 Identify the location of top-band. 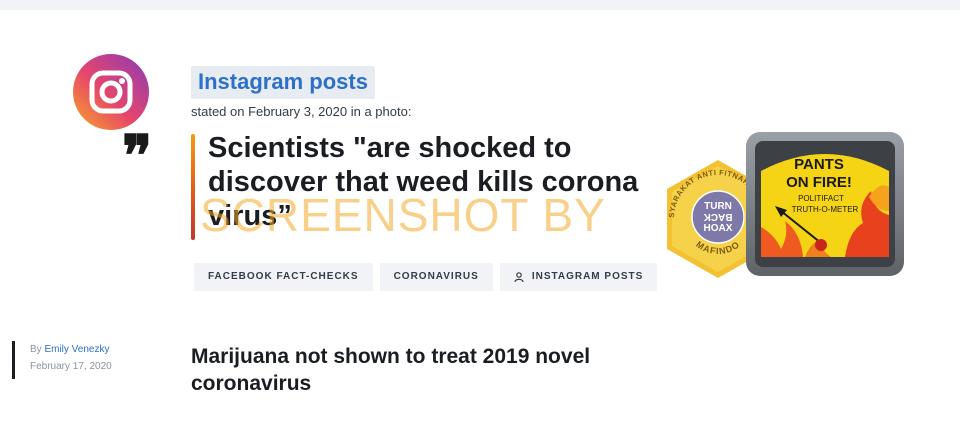
(480, 5).